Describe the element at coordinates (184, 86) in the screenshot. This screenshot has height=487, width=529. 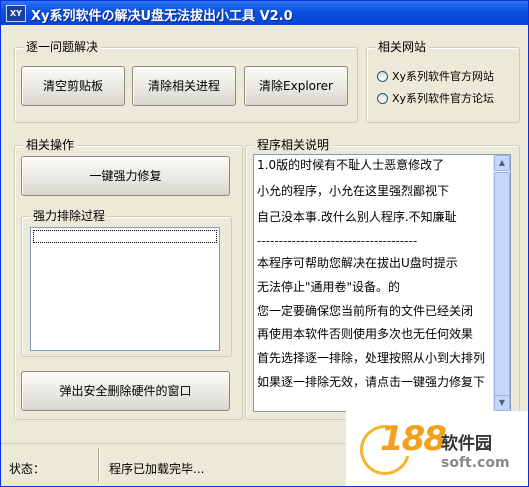
I see `clear-processes-button: 清除相关进程` at that location.